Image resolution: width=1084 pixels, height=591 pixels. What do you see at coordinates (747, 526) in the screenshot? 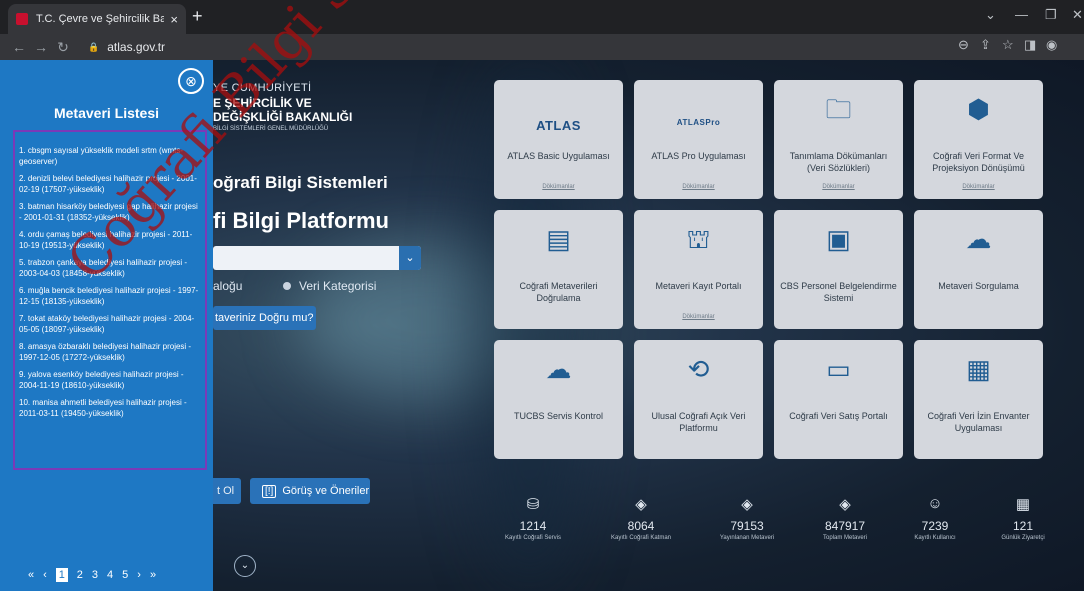
I see `stat-value: 79153` at bounding box center [747, 526].